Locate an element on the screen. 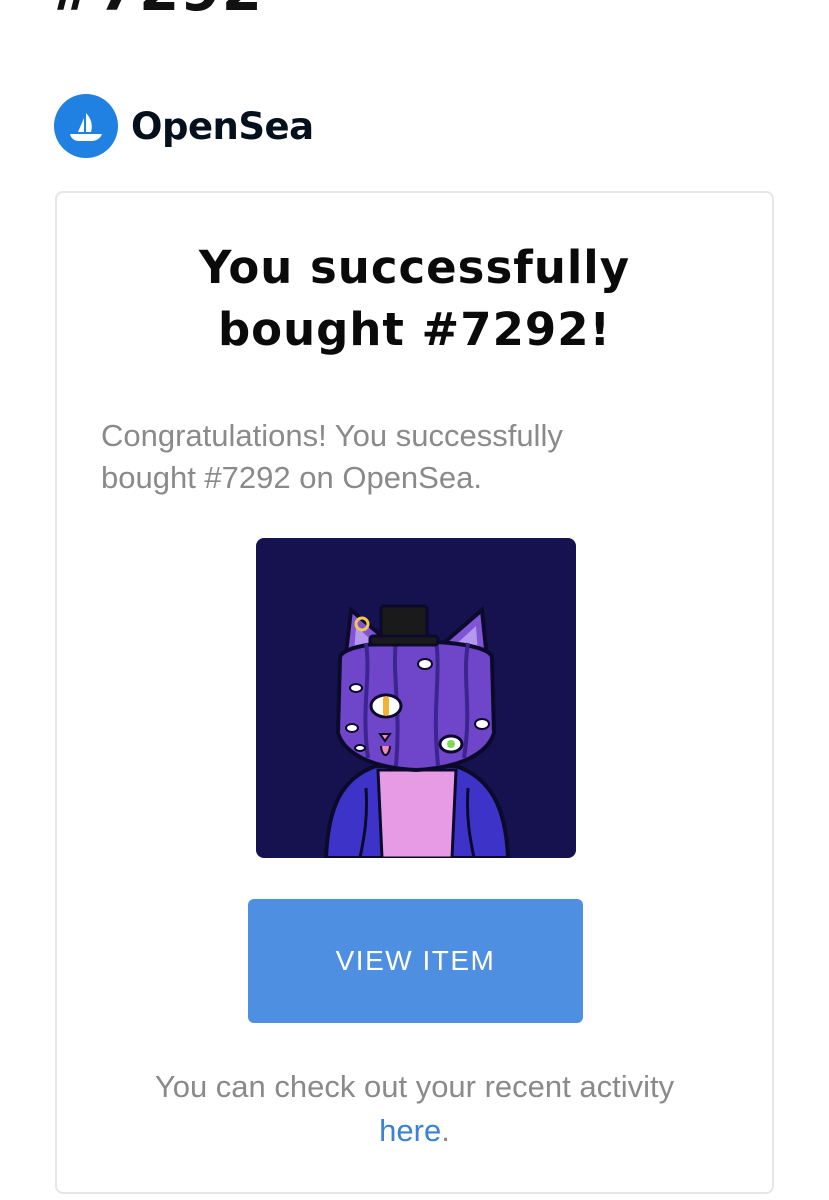 This screenshot has height=1200, width=829. brand-header: OpenSea is located at coordinates (184, 126).